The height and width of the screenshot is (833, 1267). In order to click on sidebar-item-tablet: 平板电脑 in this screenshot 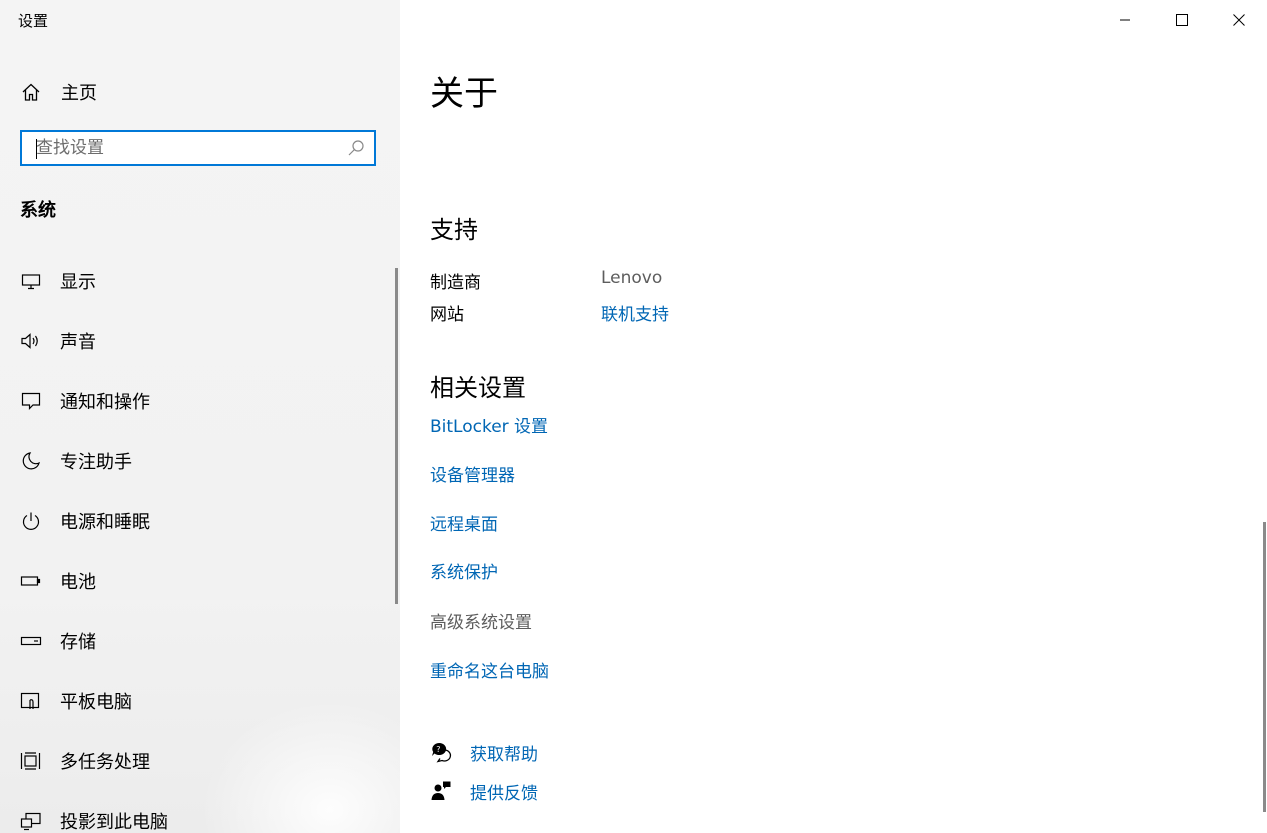, I will do `click(76, 701)`.